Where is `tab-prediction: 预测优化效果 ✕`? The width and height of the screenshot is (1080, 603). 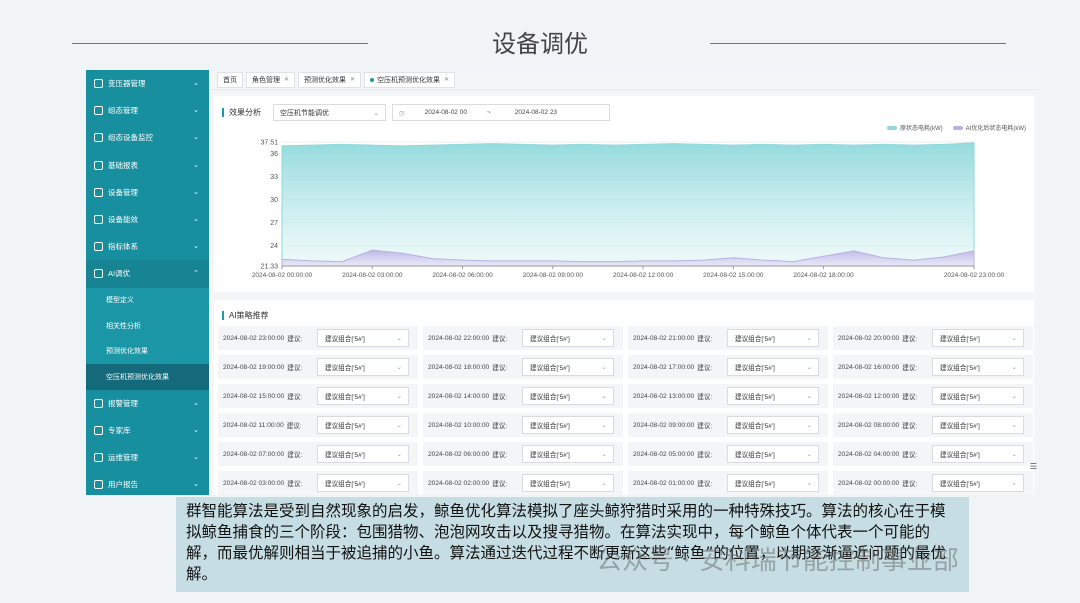
tab-prediction: 预测优化效果 ✕ is located at coordinates (330, 79).